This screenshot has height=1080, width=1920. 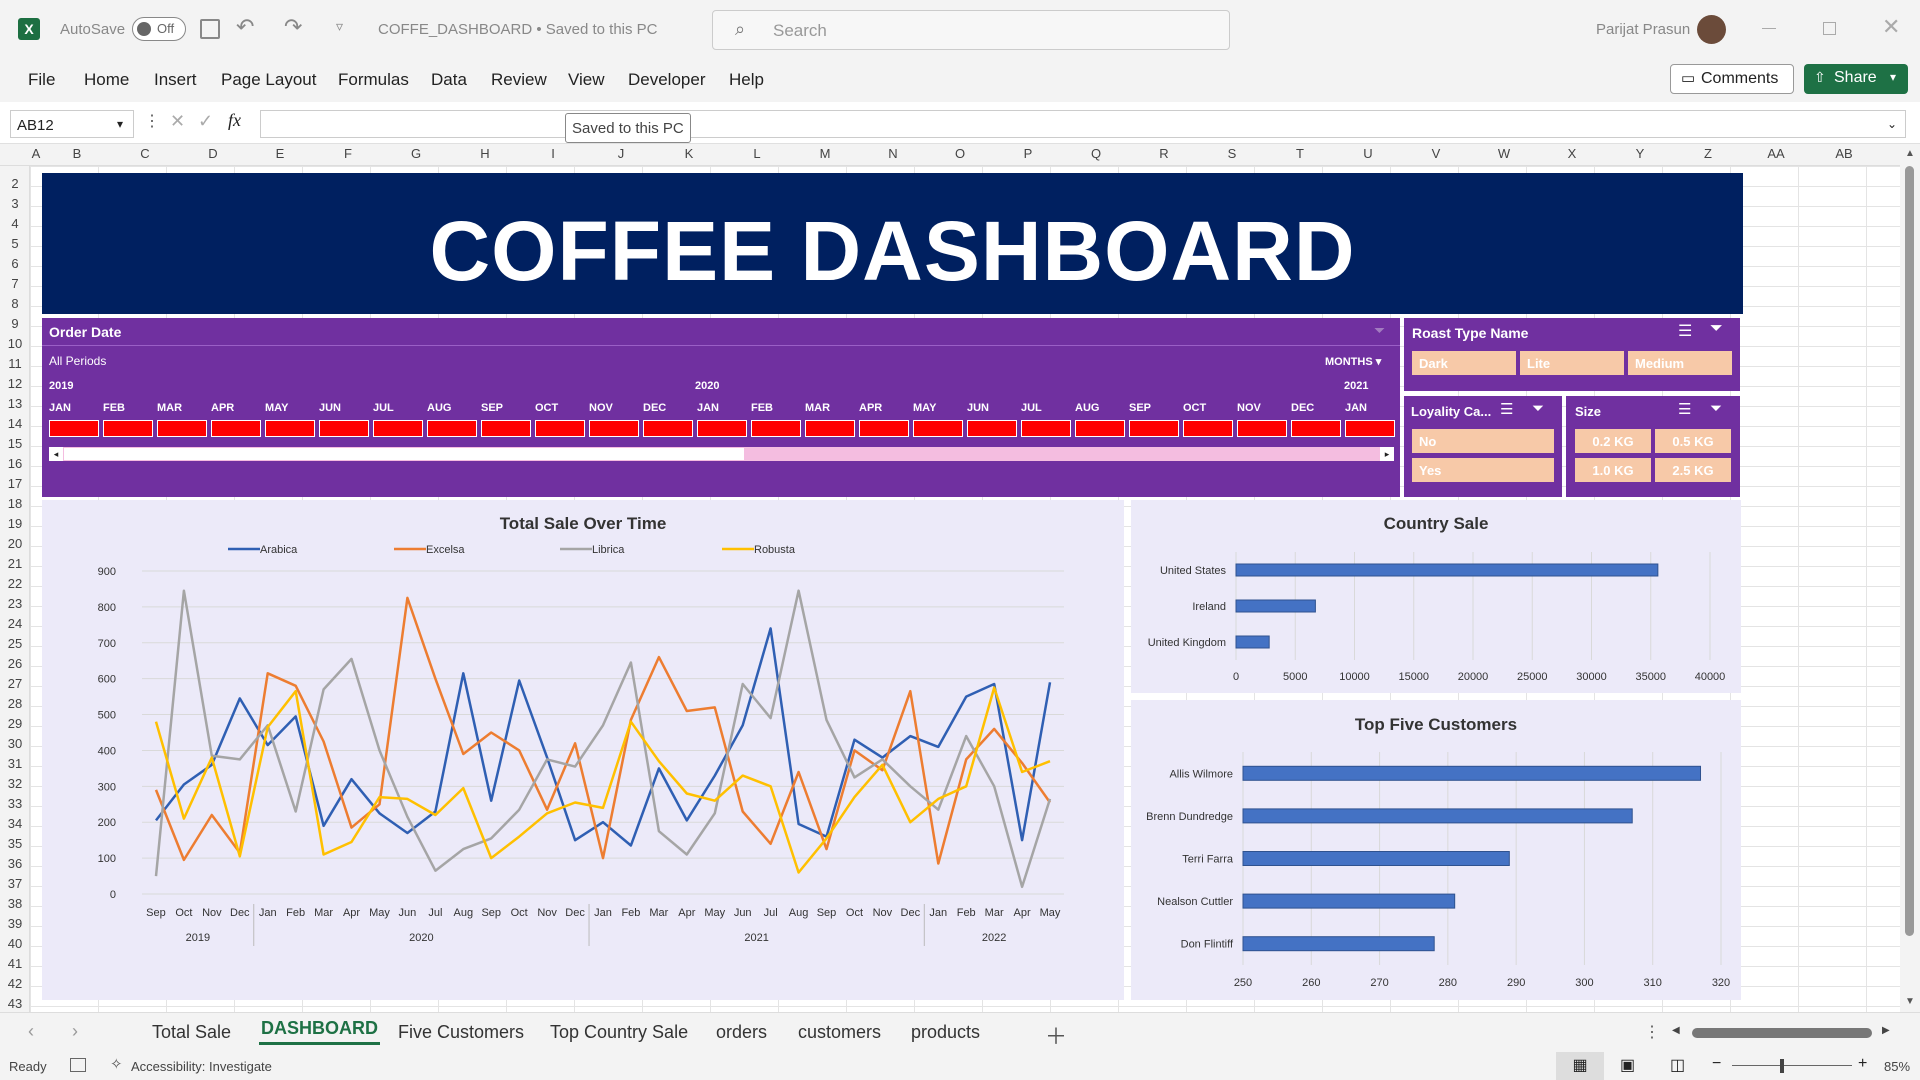 I want to click on category-label: United States, so click(x=1193, y=571).